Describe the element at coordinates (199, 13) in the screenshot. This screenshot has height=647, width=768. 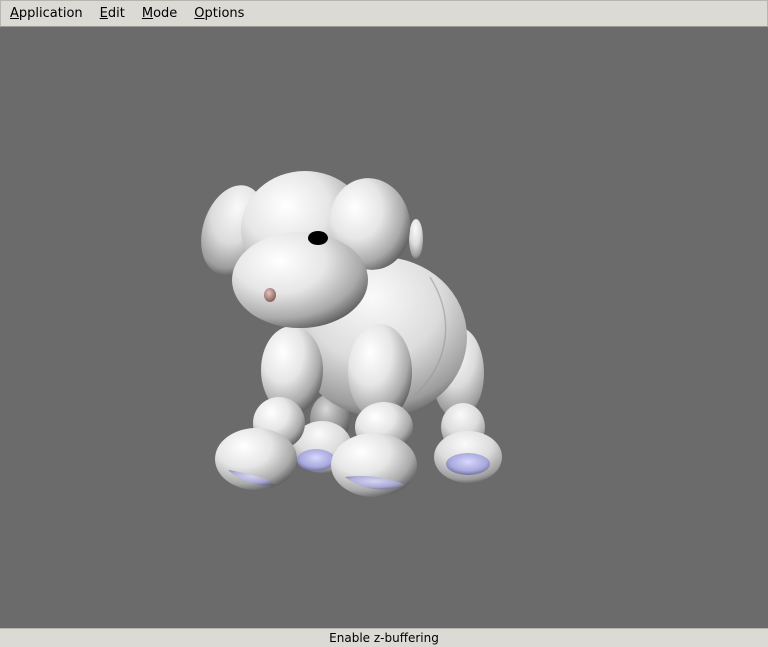
I see `menu-options-mnemonic: O` at that location.